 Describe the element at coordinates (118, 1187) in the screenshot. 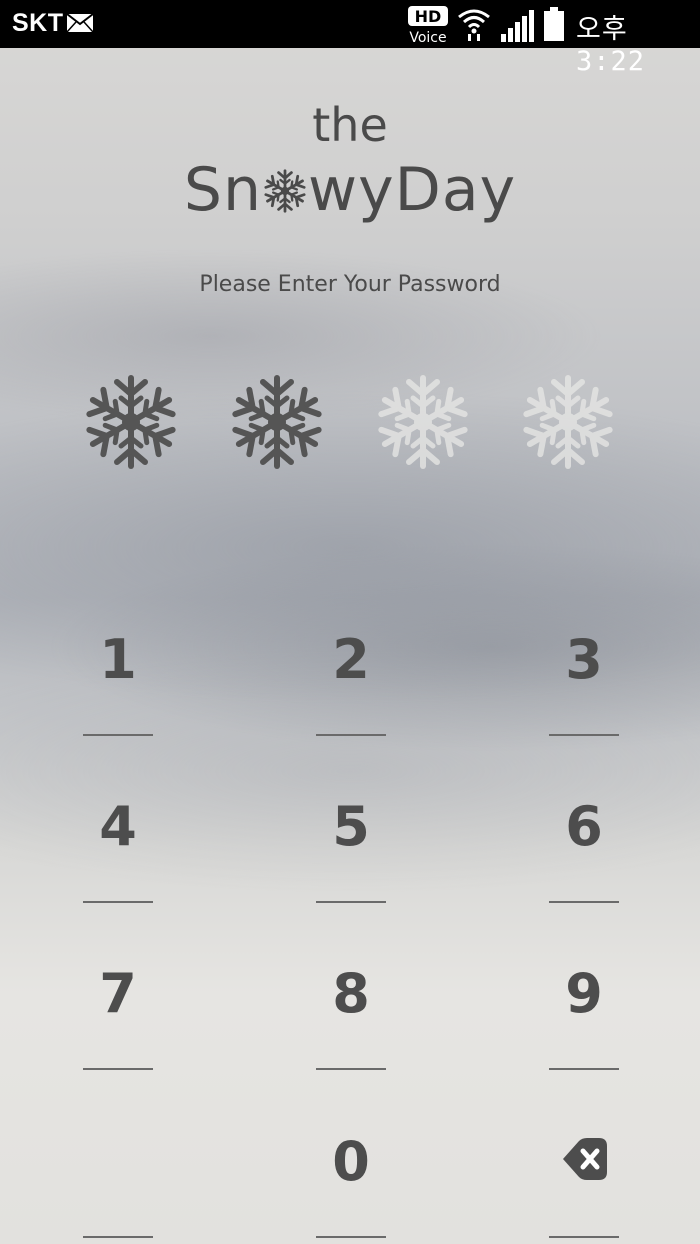

I see `key-empty` at that location.